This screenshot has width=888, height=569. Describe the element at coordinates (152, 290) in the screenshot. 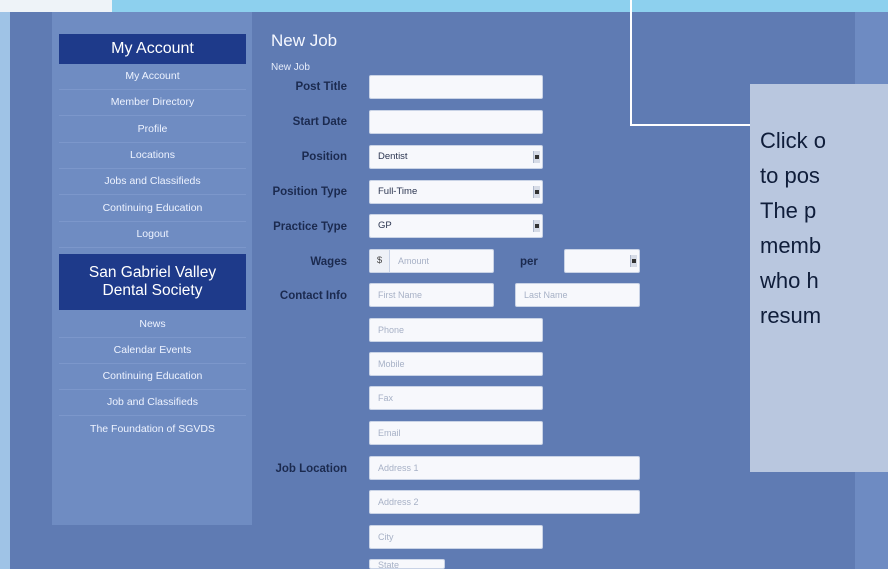

I see `society-heading-line2: Dental Society` at that location.